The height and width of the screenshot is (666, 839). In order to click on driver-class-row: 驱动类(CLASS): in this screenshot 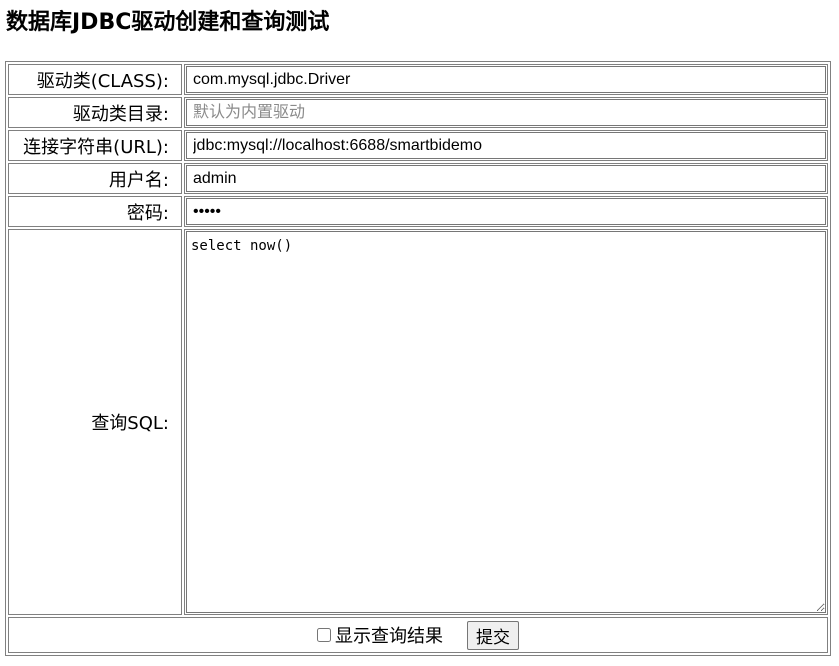, I will do `click(418, 79)`.